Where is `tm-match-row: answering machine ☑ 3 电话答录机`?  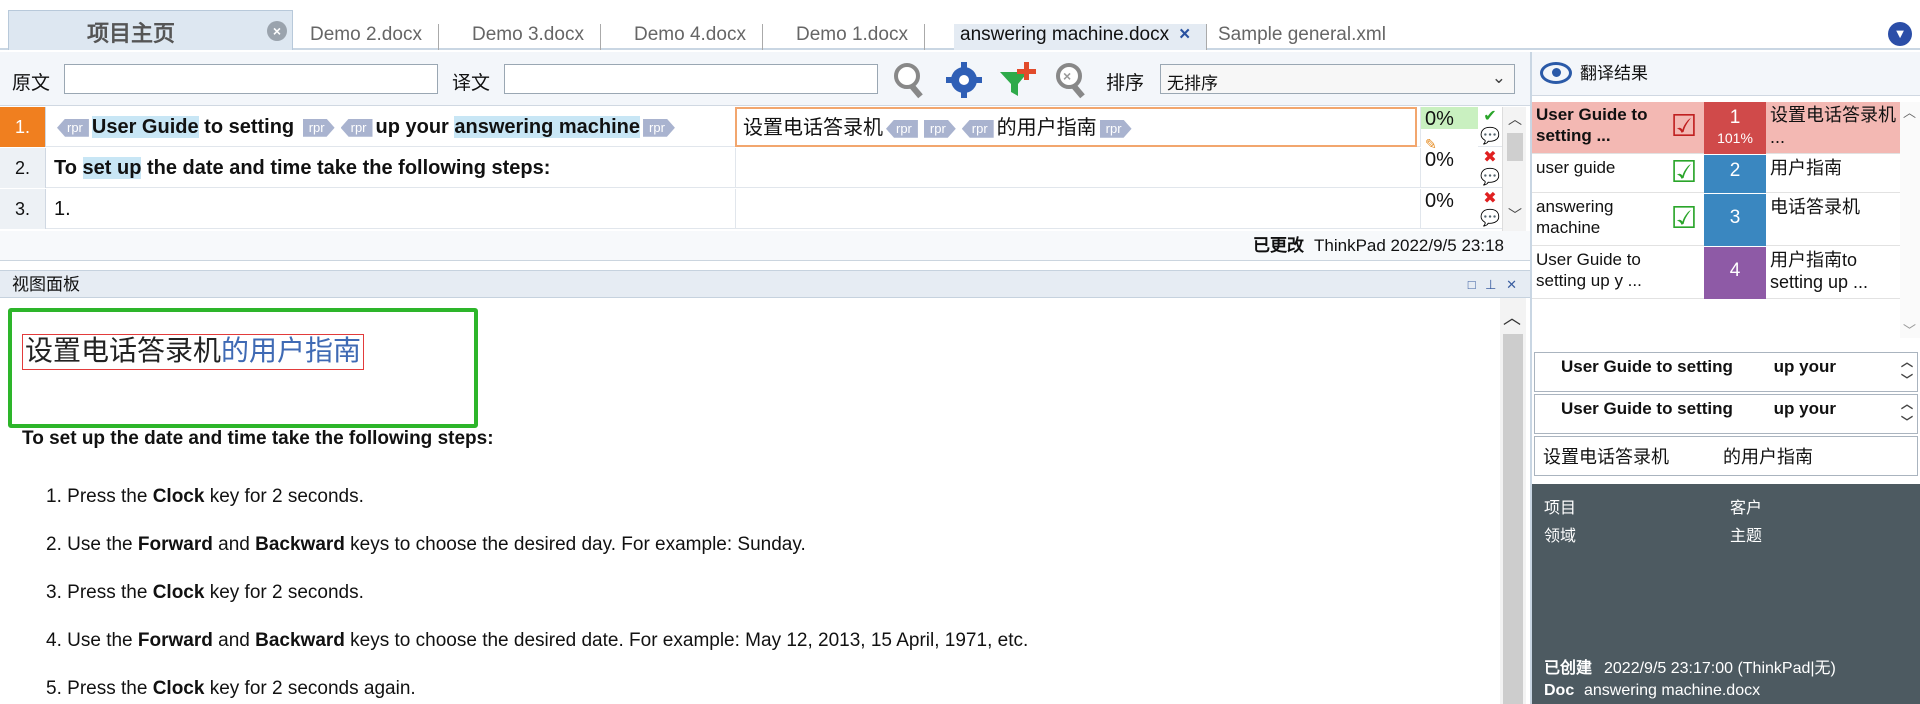
tm-match-row: answering machine ☑ 3 电话答录机 is located at coordinates (1716, 220).